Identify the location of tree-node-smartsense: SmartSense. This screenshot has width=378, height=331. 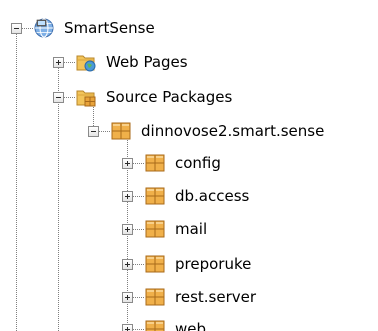
(94, 28).